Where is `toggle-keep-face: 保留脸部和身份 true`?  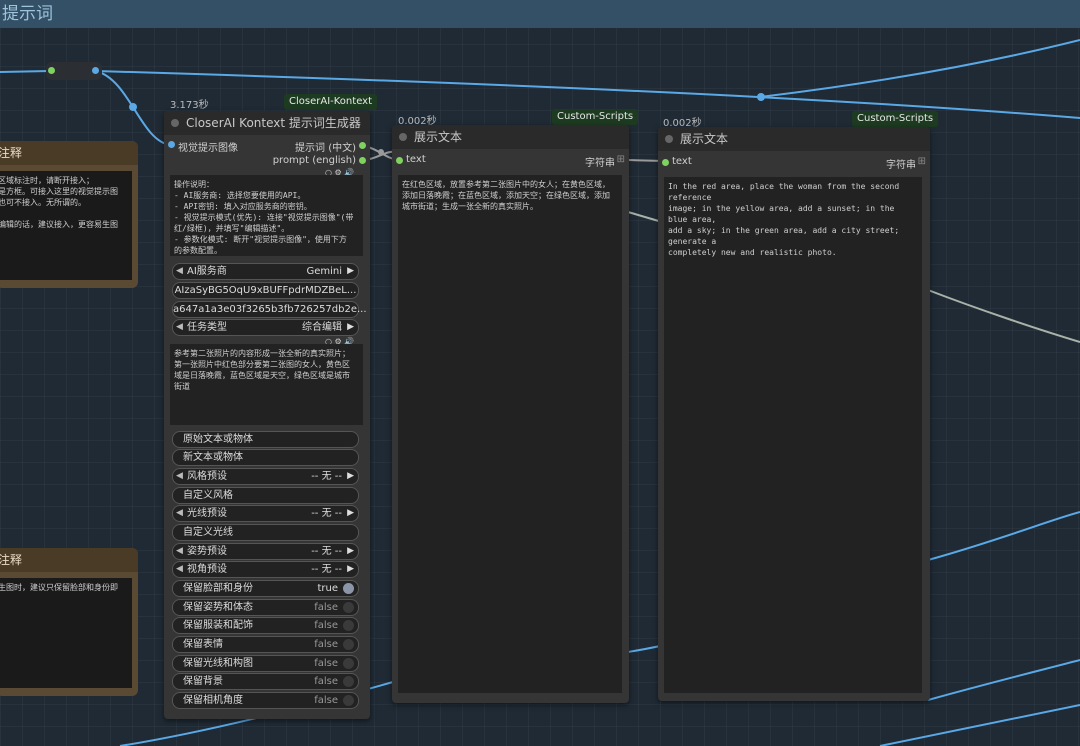
toggle-keep-face: 保留脸部和身份 true is located at coordinates (265, 588).